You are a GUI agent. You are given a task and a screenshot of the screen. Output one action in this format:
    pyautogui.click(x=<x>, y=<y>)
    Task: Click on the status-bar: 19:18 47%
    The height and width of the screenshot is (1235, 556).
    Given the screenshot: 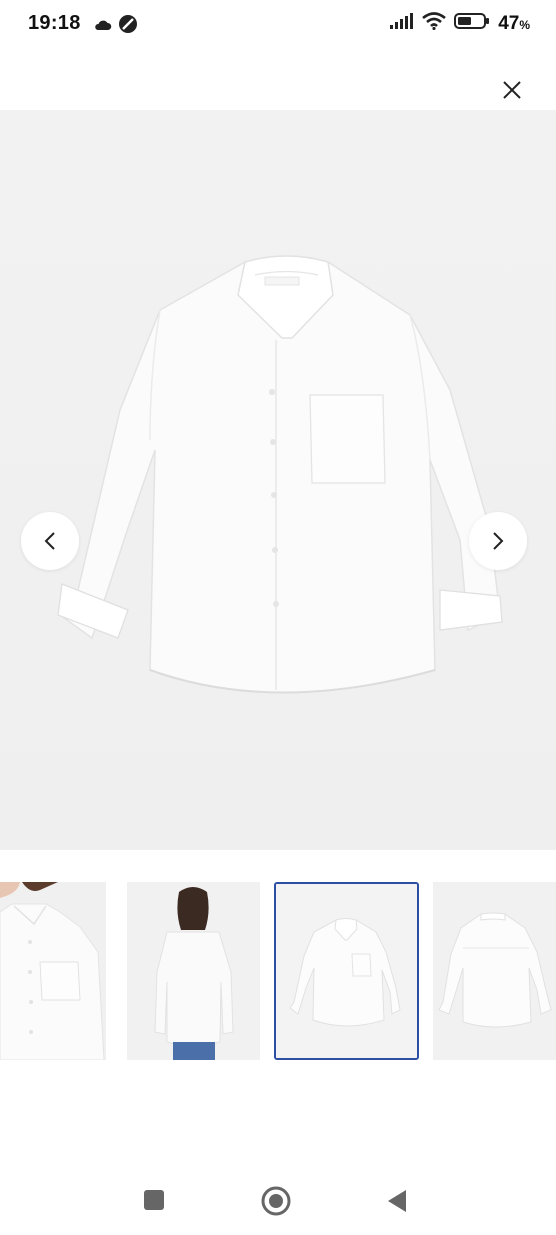 What is the action you would take?
    pyautogui.click(x=278, y=25)
    